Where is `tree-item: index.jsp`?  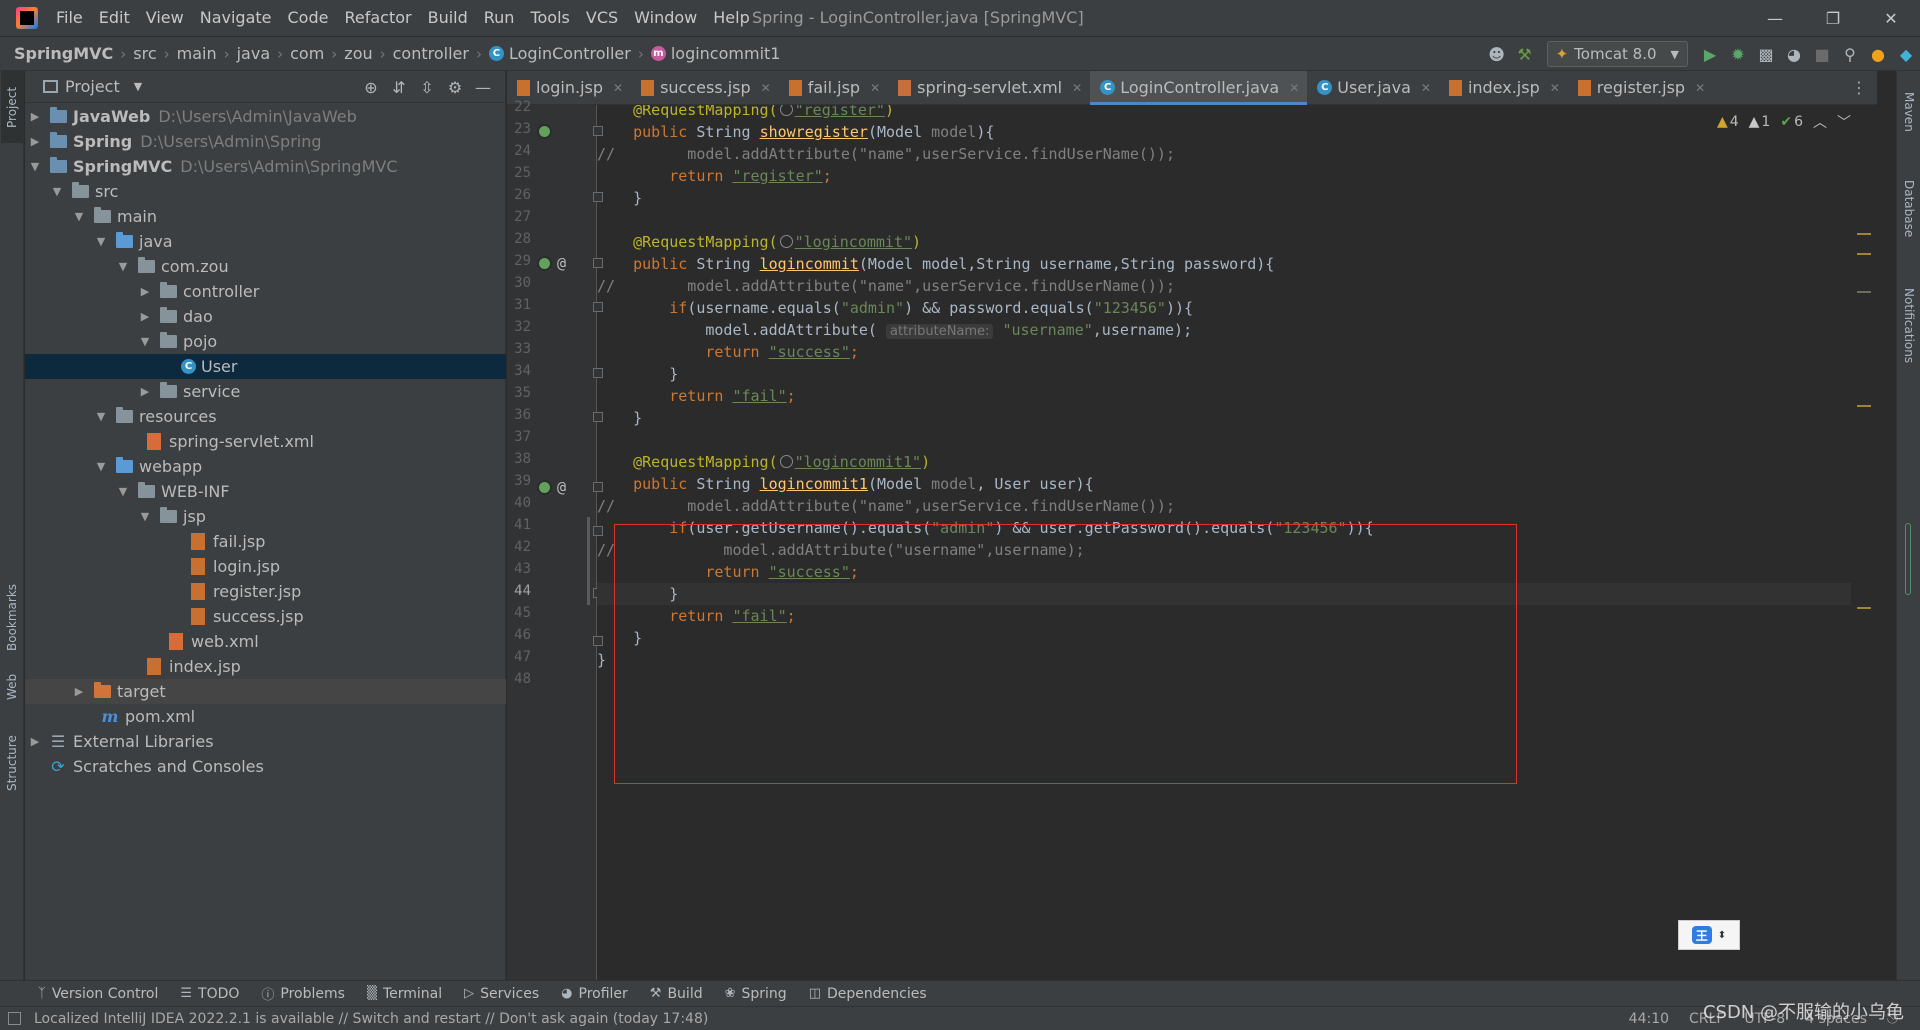
tree-item: index.jsp is located at coordinates (265, 666).